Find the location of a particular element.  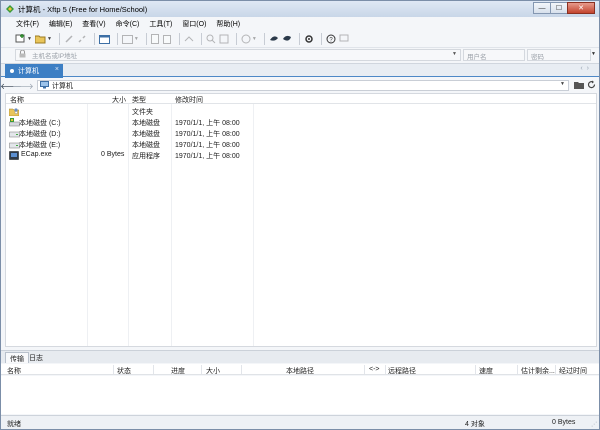

paste-icon is located at coordinates (167, 39).